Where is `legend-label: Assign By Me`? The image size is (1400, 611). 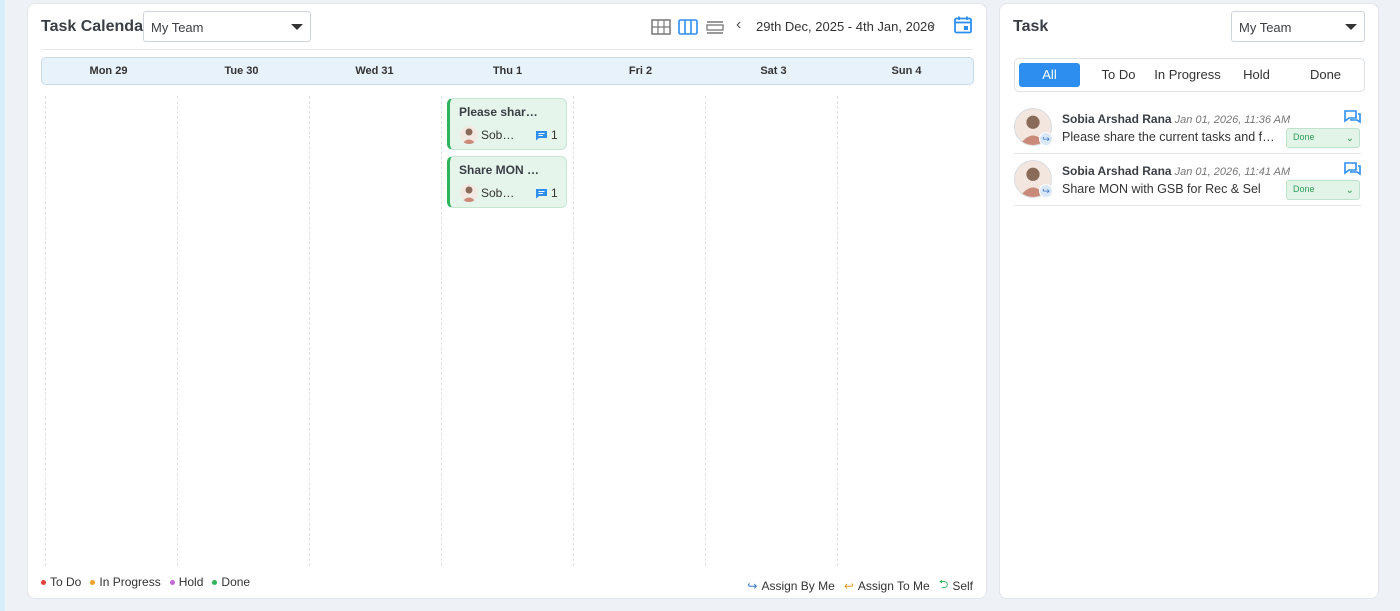 legend-label: Assign By Me is located at coordinates (798, 585).